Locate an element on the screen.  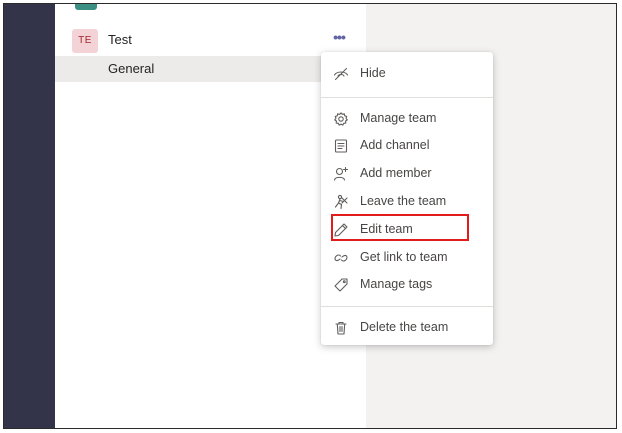
menu-item-hide: Hide is located at coordinates (407, 74).